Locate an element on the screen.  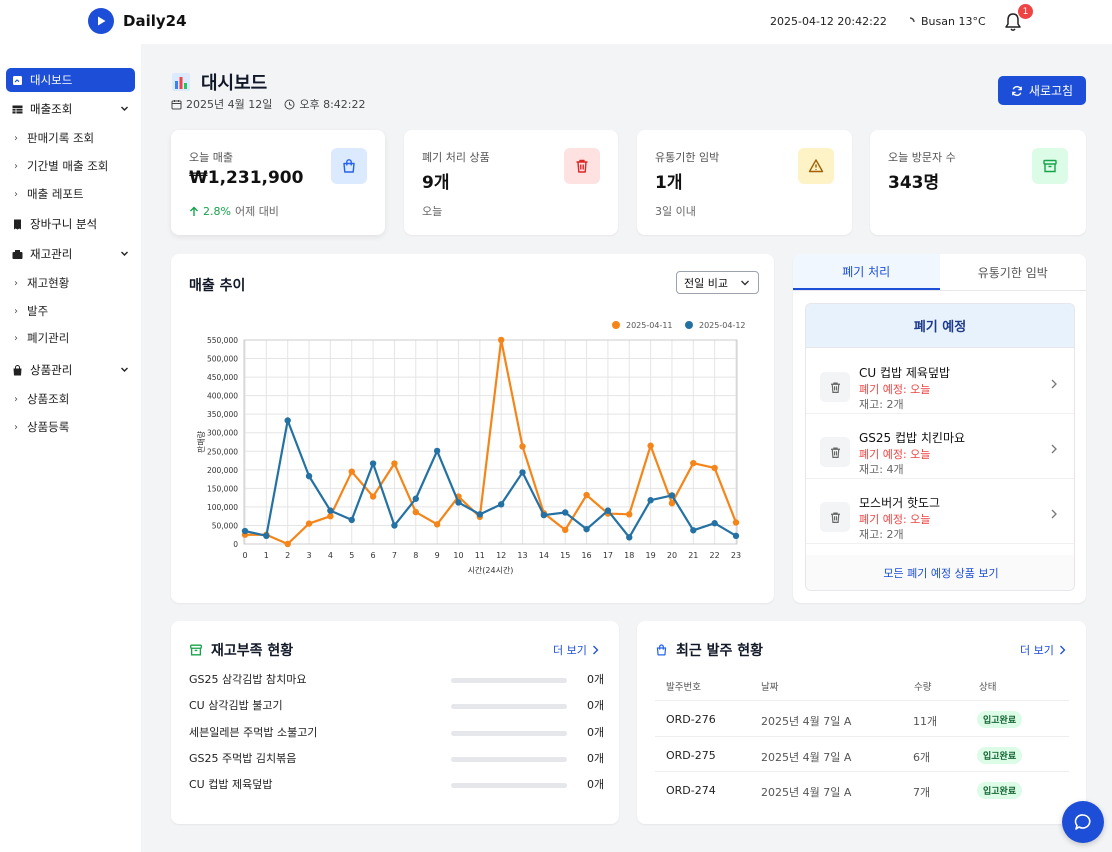
arrow-up-icon is located at coordinates (194, 211).